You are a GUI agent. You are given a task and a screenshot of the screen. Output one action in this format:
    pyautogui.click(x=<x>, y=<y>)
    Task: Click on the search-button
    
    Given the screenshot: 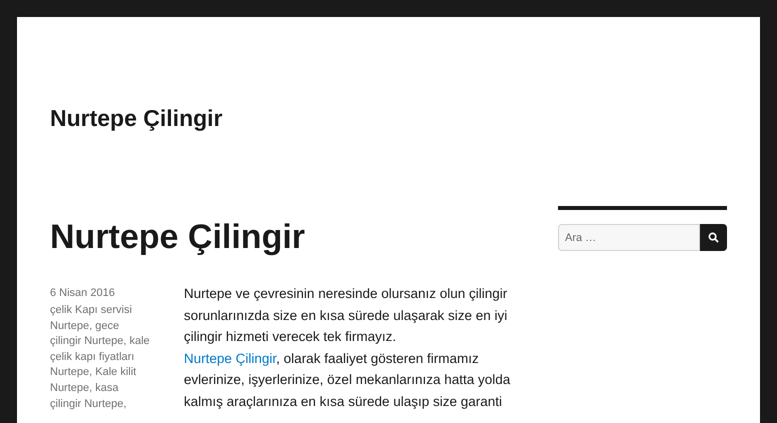 What is the action you would take?
    pyautogui.click(x=713, y=237)
    